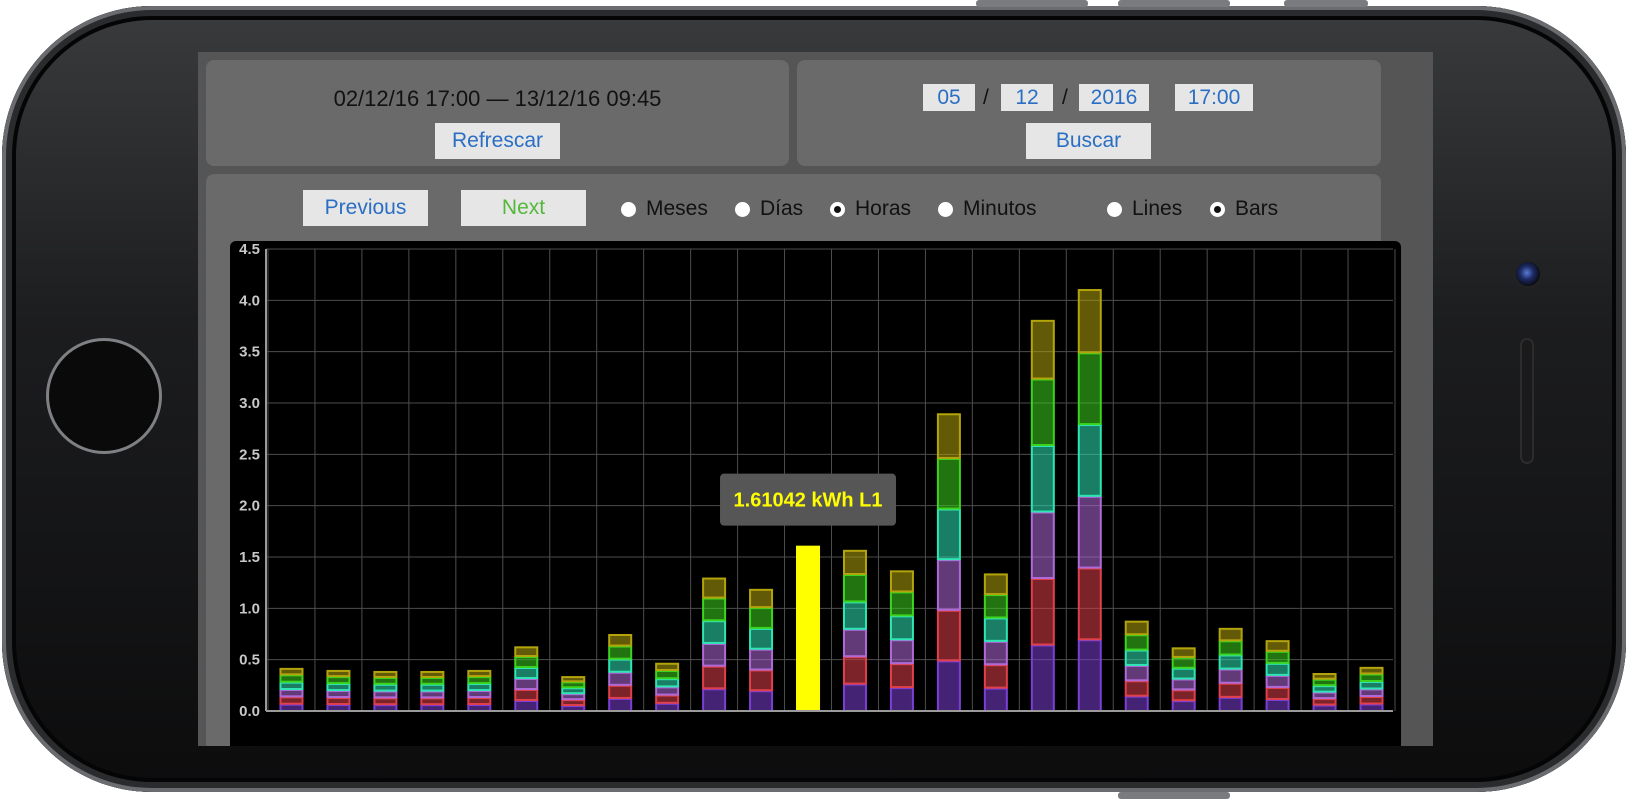 The height and width of the screenshot is (800, 1631). I want to click on radio-meses: Meses, so click(664, 209).